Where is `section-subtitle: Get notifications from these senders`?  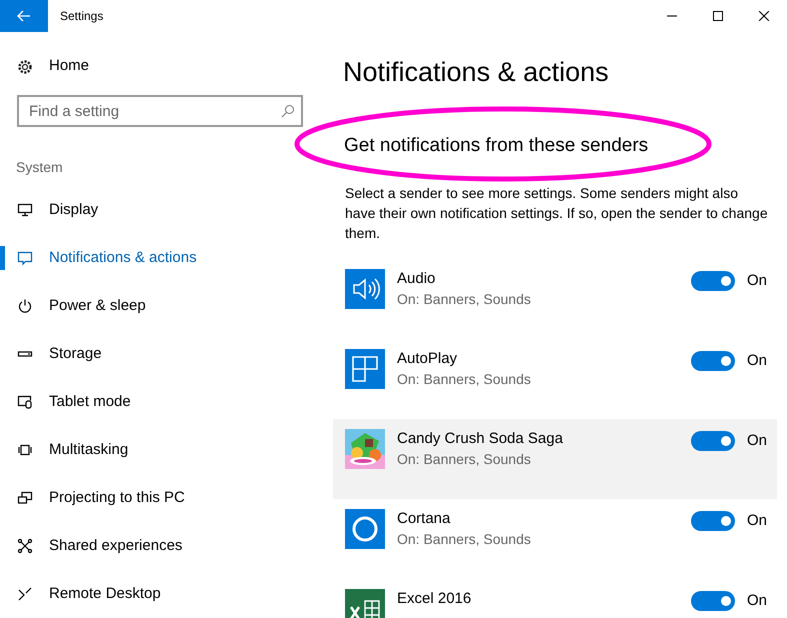 section-subtitle: Get notifications from these senders is located at coordinates (497, 146).